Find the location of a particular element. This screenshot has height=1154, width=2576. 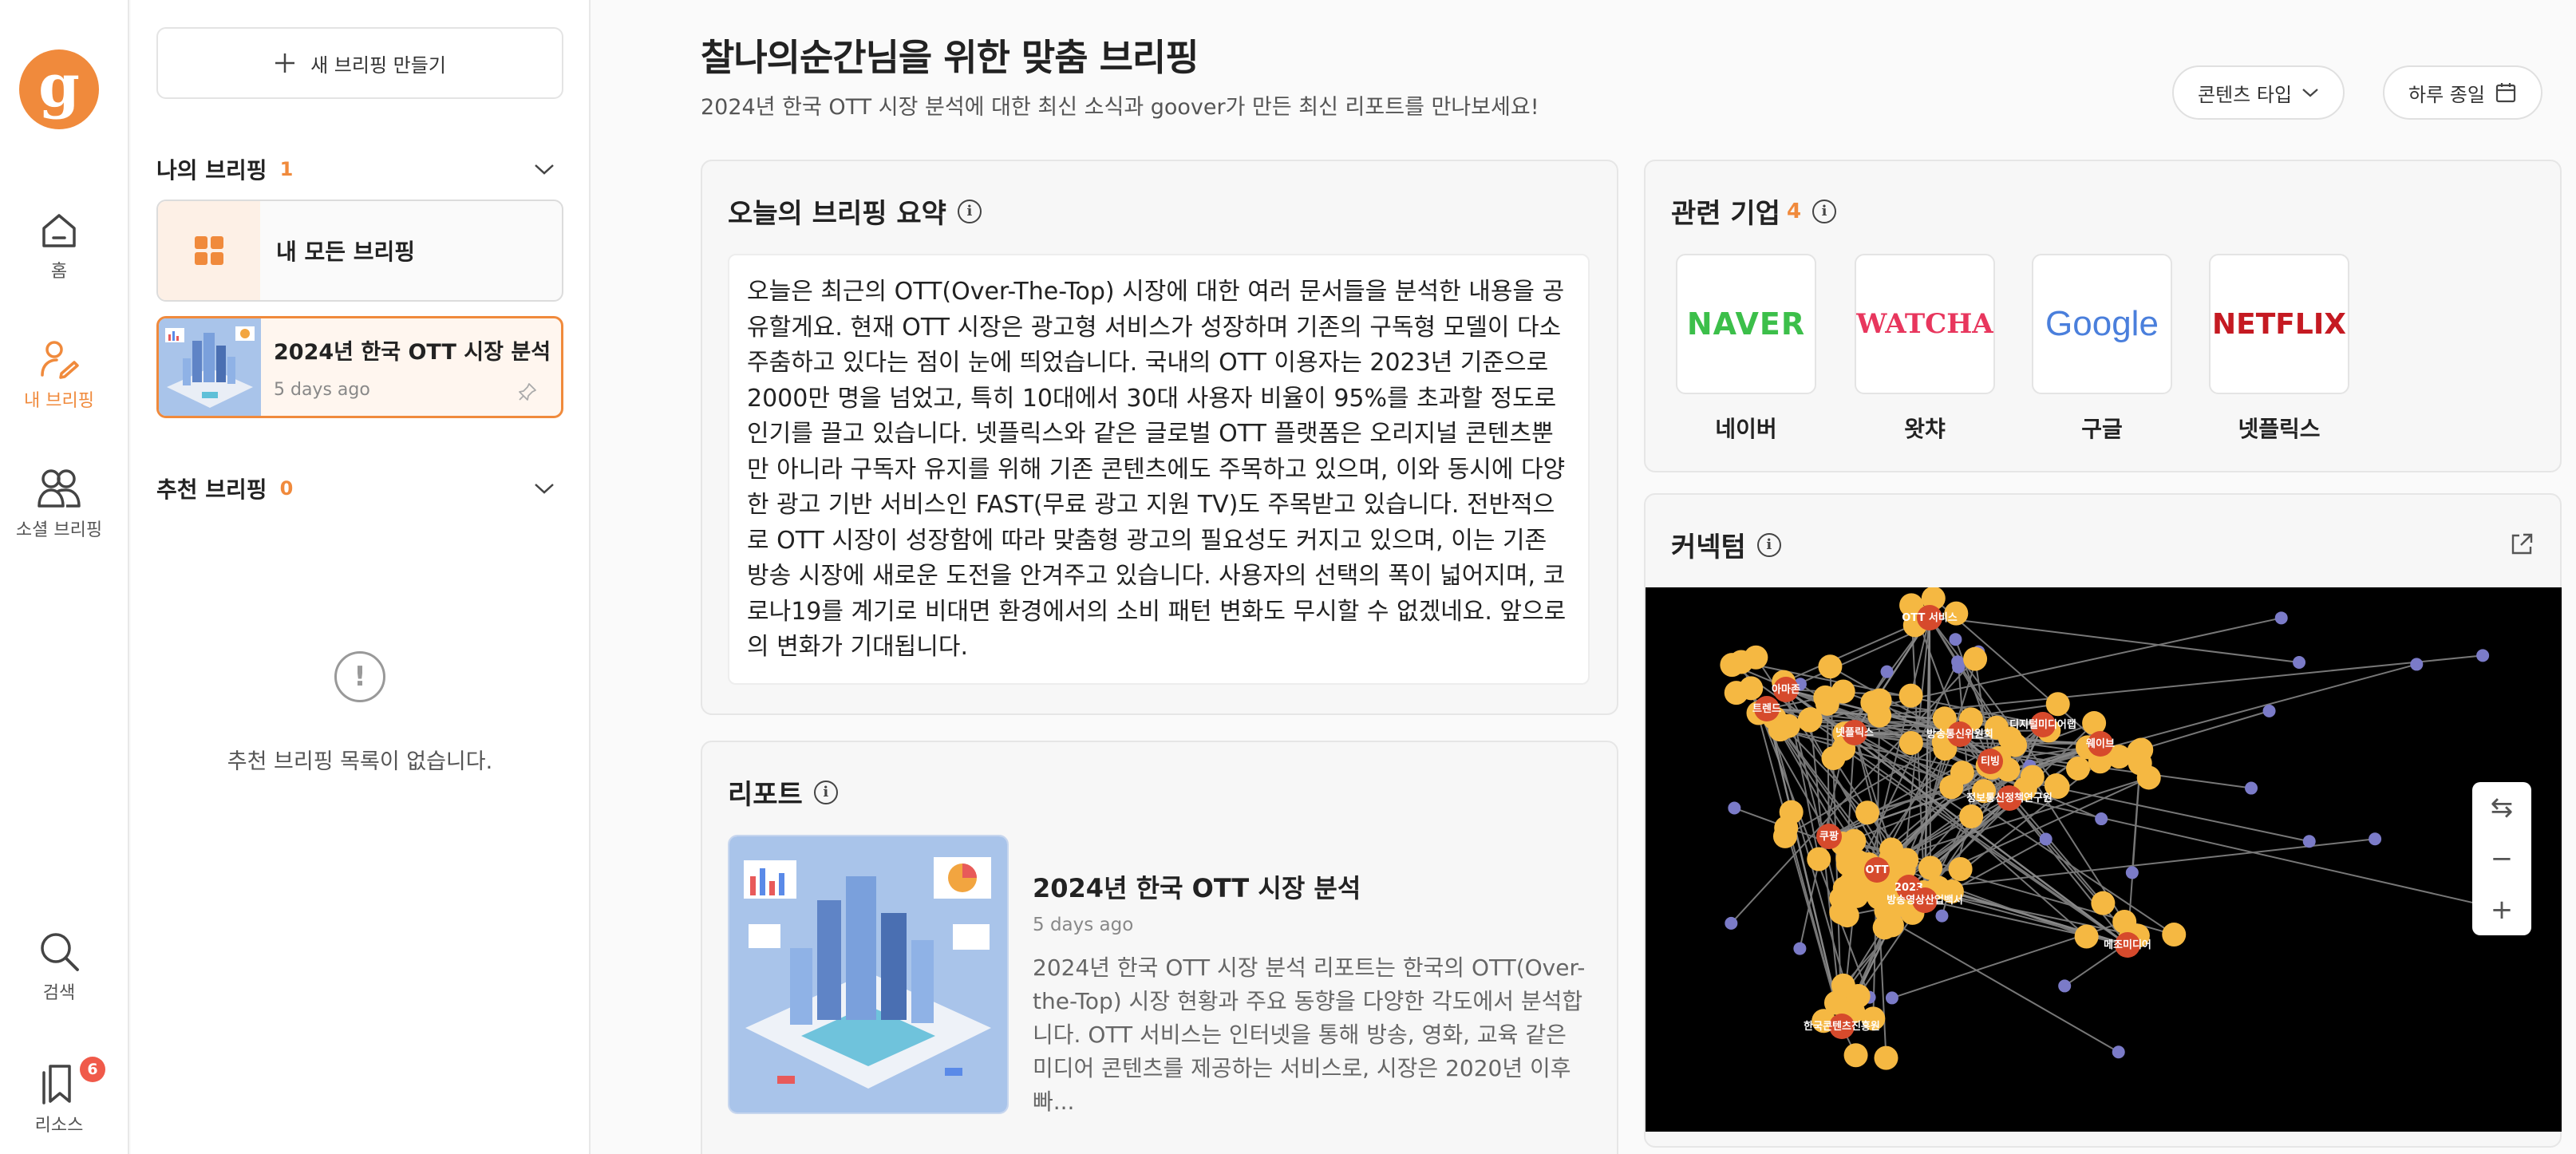

company-google: Google 구글 is located at coordinates (2102, 349).